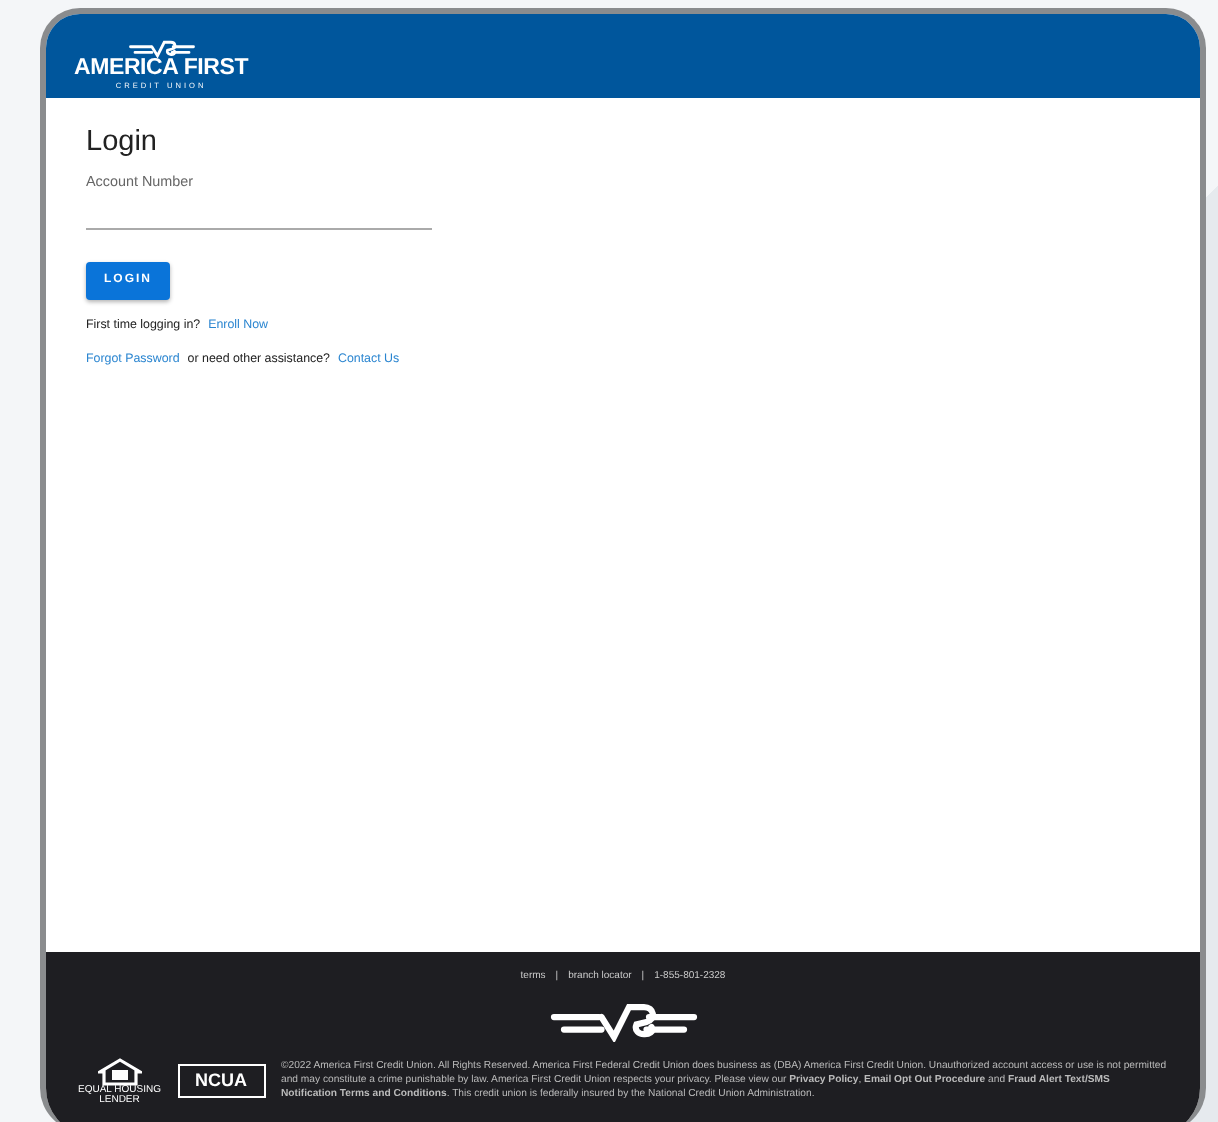  Describe the element at coordinates (119, 1071) in the screenshot. I see `house-icon` at that location.